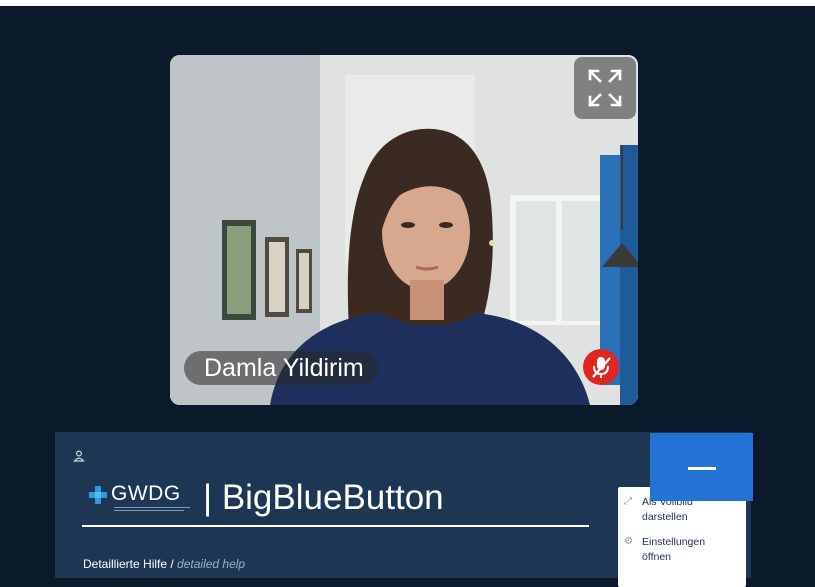 Image resolution: width=815 pixels, height=587 pixels. I want to click on gwdg-logo-mark-icon, so click(98, 495).